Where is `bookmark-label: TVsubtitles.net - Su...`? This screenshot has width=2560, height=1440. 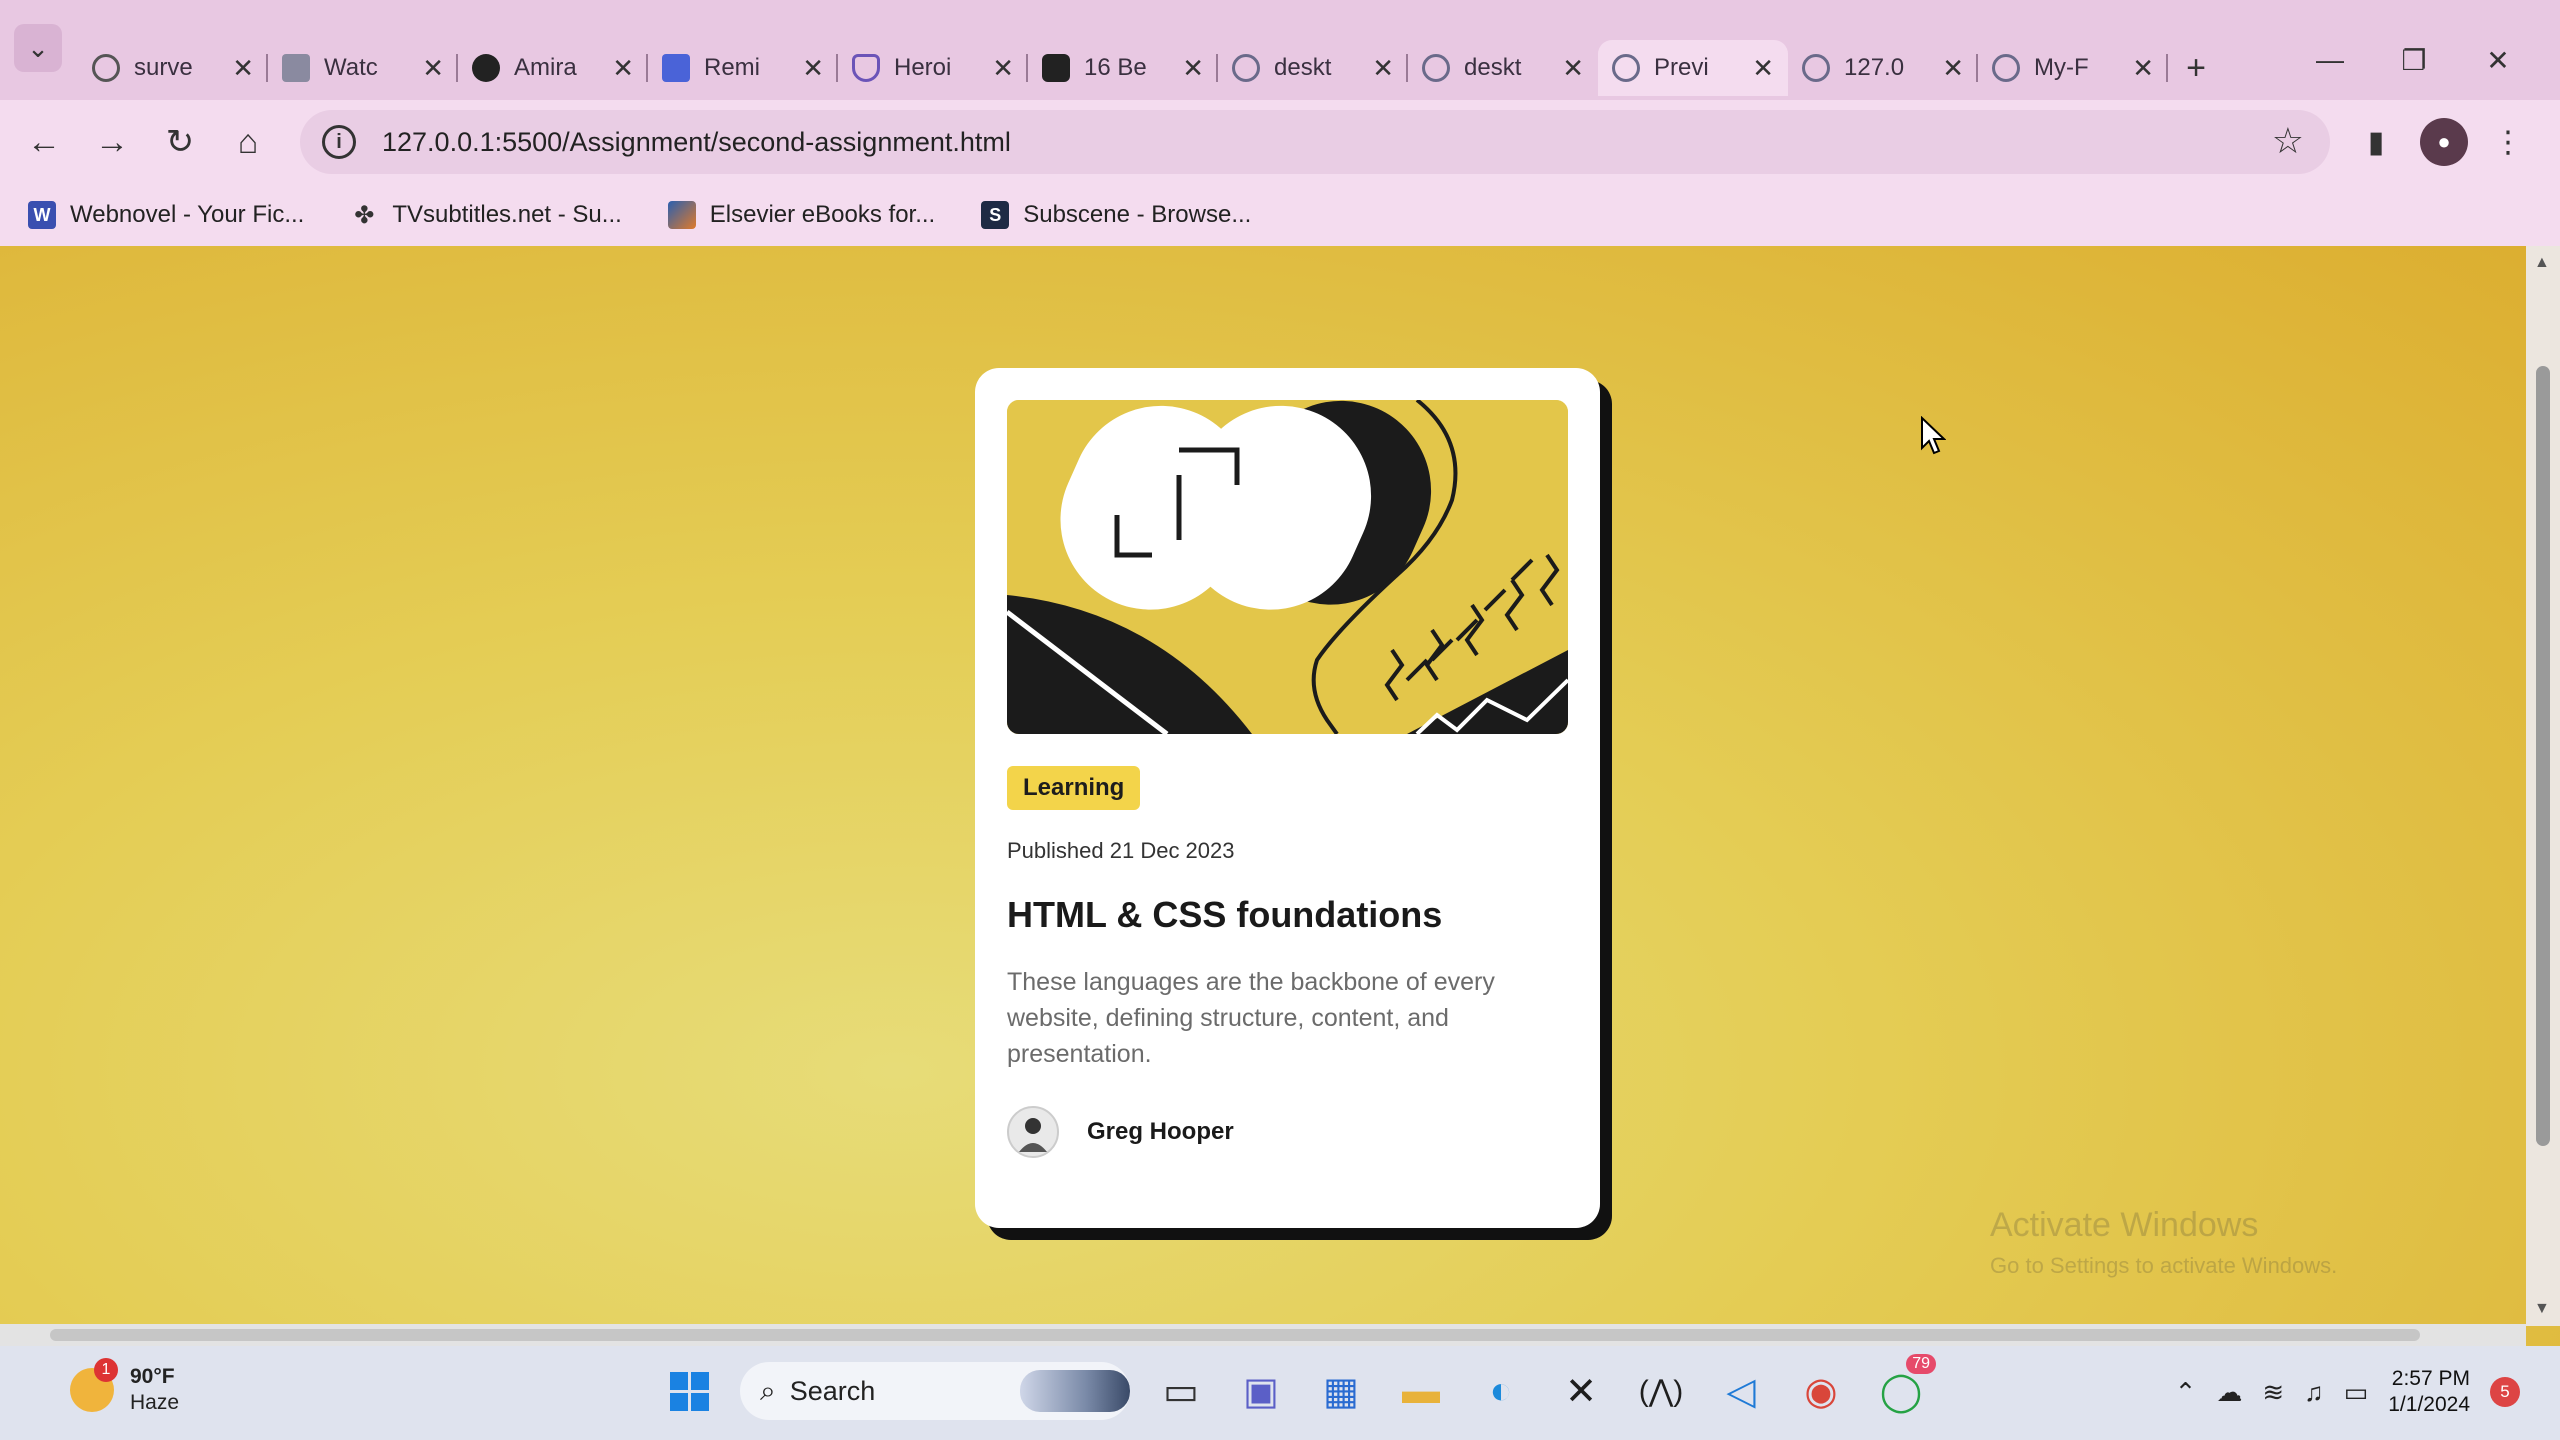 bookmark-label: TVsubtitles.net - Su... is located at coordinates (507, 214).